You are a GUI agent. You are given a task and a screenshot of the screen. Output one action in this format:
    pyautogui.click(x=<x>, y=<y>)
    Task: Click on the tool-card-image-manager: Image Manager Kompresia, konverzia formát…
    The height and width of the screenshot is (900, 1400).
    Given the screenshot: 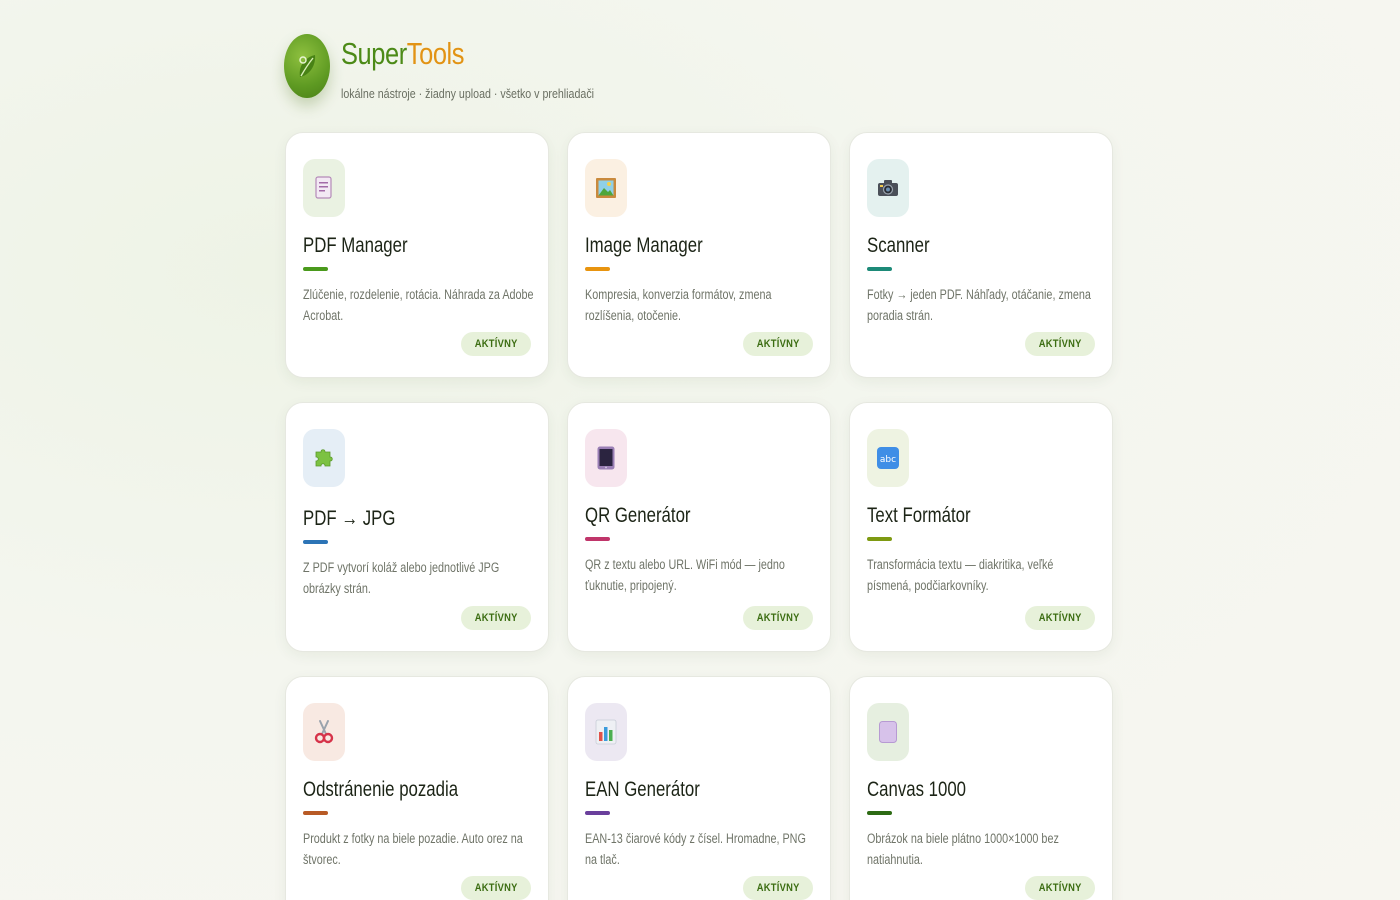 What is the action you would take?
    pyautogui.click(x=699, y=255)
    